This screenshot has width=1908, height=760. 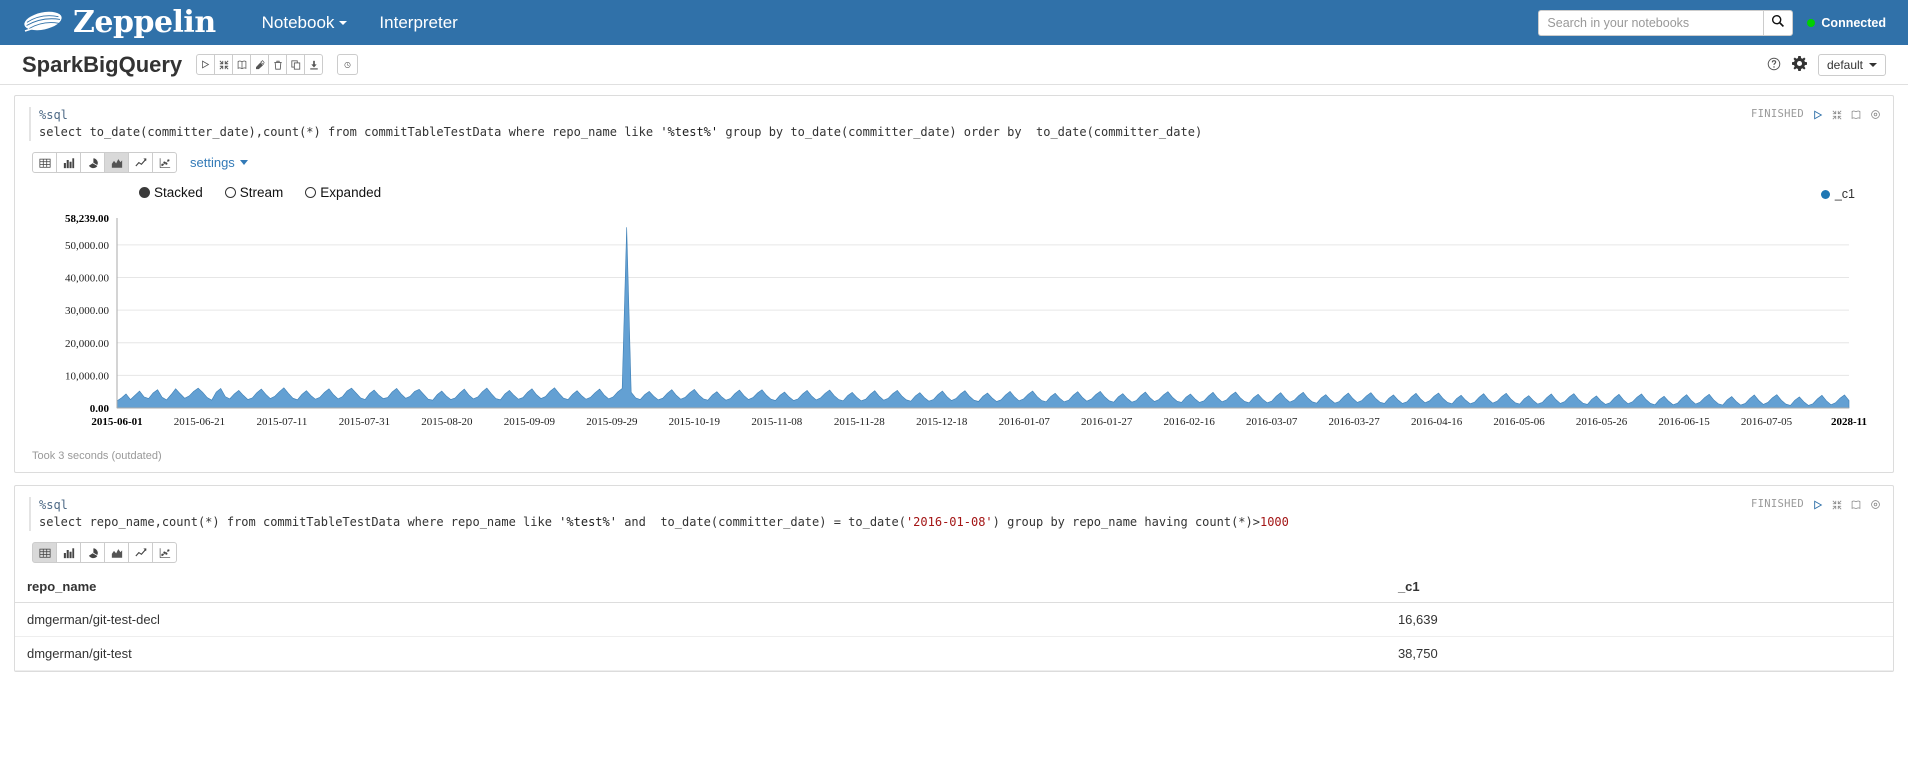 What do you see at coordinates (253, 192) in the screenshot?
I see `chart-mode-stream: Stream` at bounding box center [253, 192].